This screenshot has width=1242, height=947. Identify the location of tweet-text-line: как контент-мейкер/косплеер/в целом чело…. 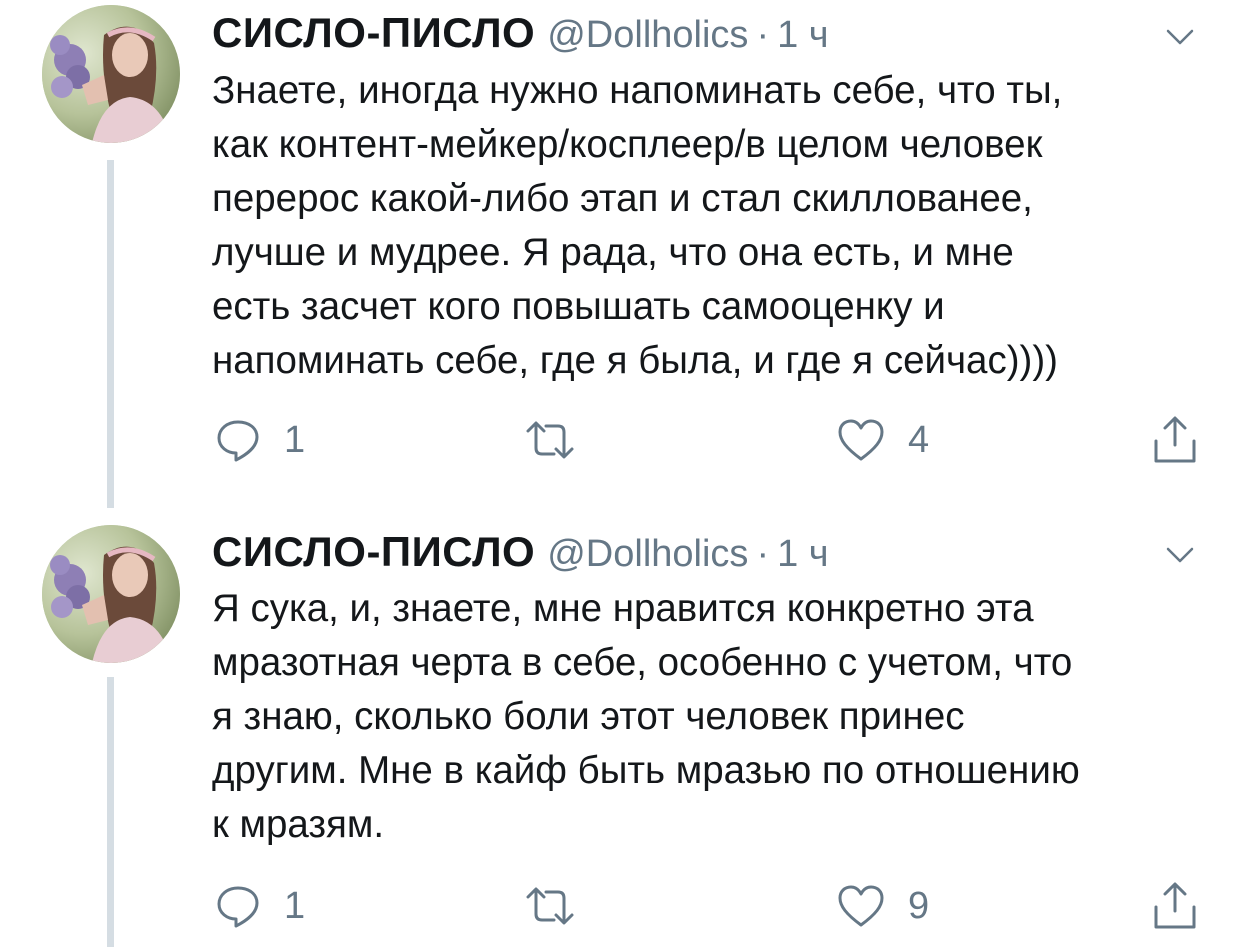
(627, 144).